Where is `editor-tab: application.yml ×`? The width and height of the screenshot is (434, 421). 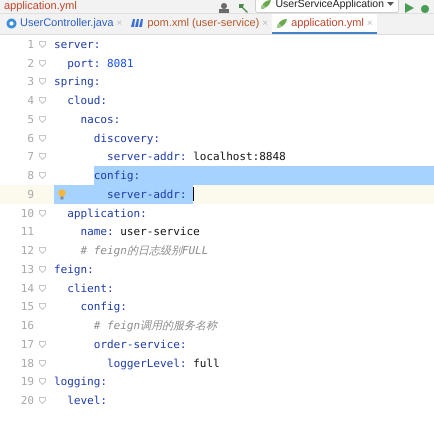 editor-tab: application.yml × is located at coordinates (324, 24).